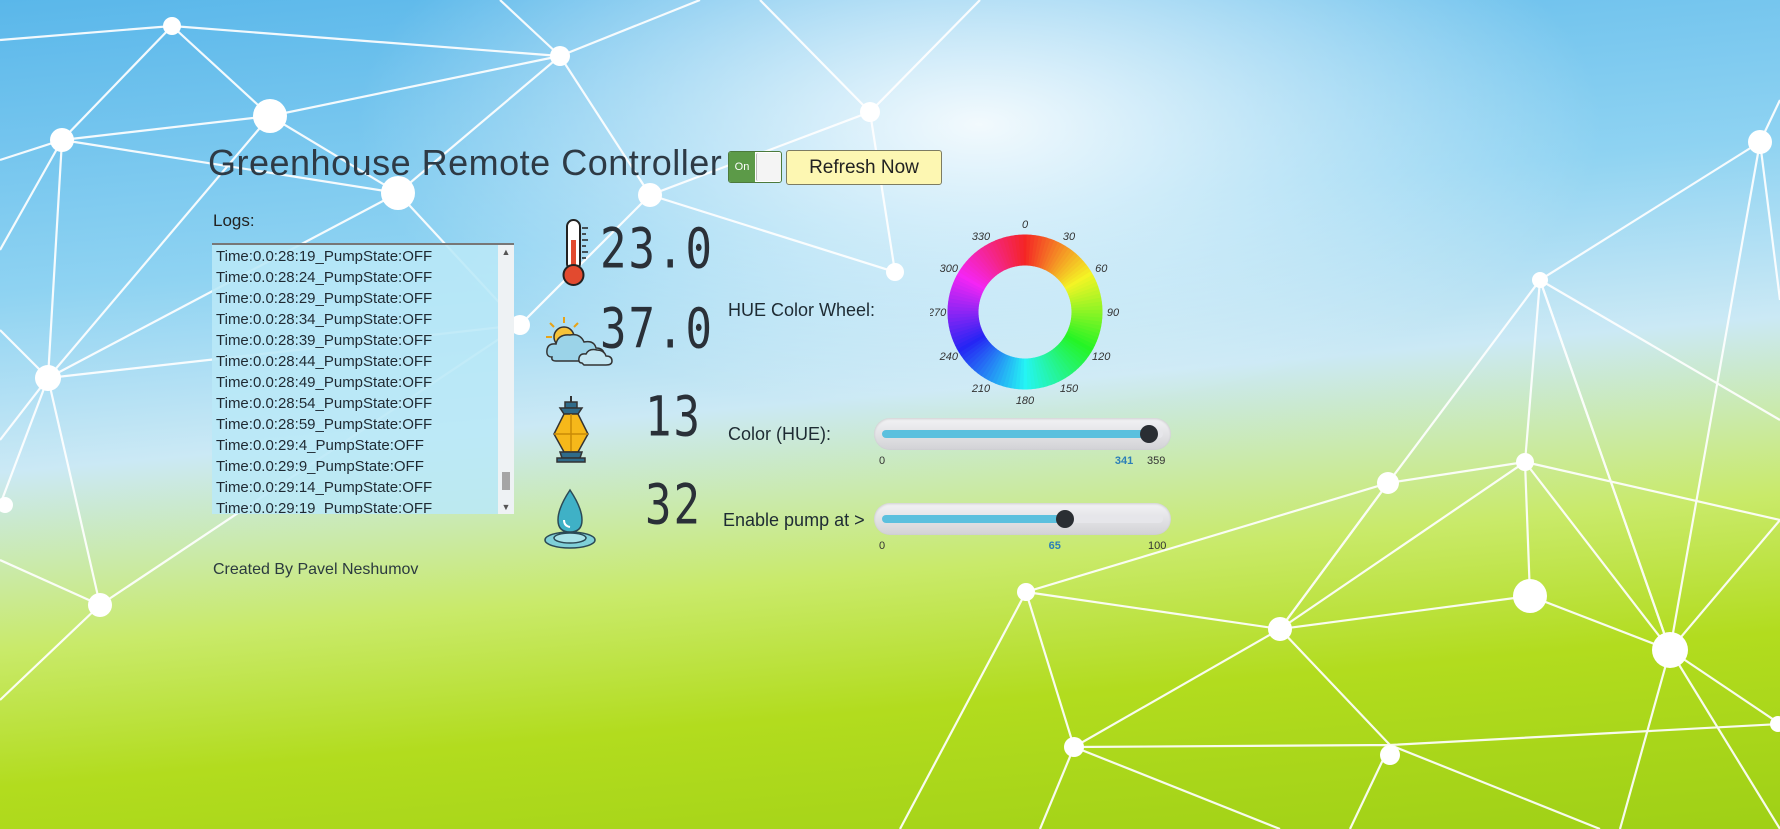  What do you see at coordinates (780, 434) in the screenshot?
I see `color-hue-label: Color (HUE):` at bounding box center [780, 434].